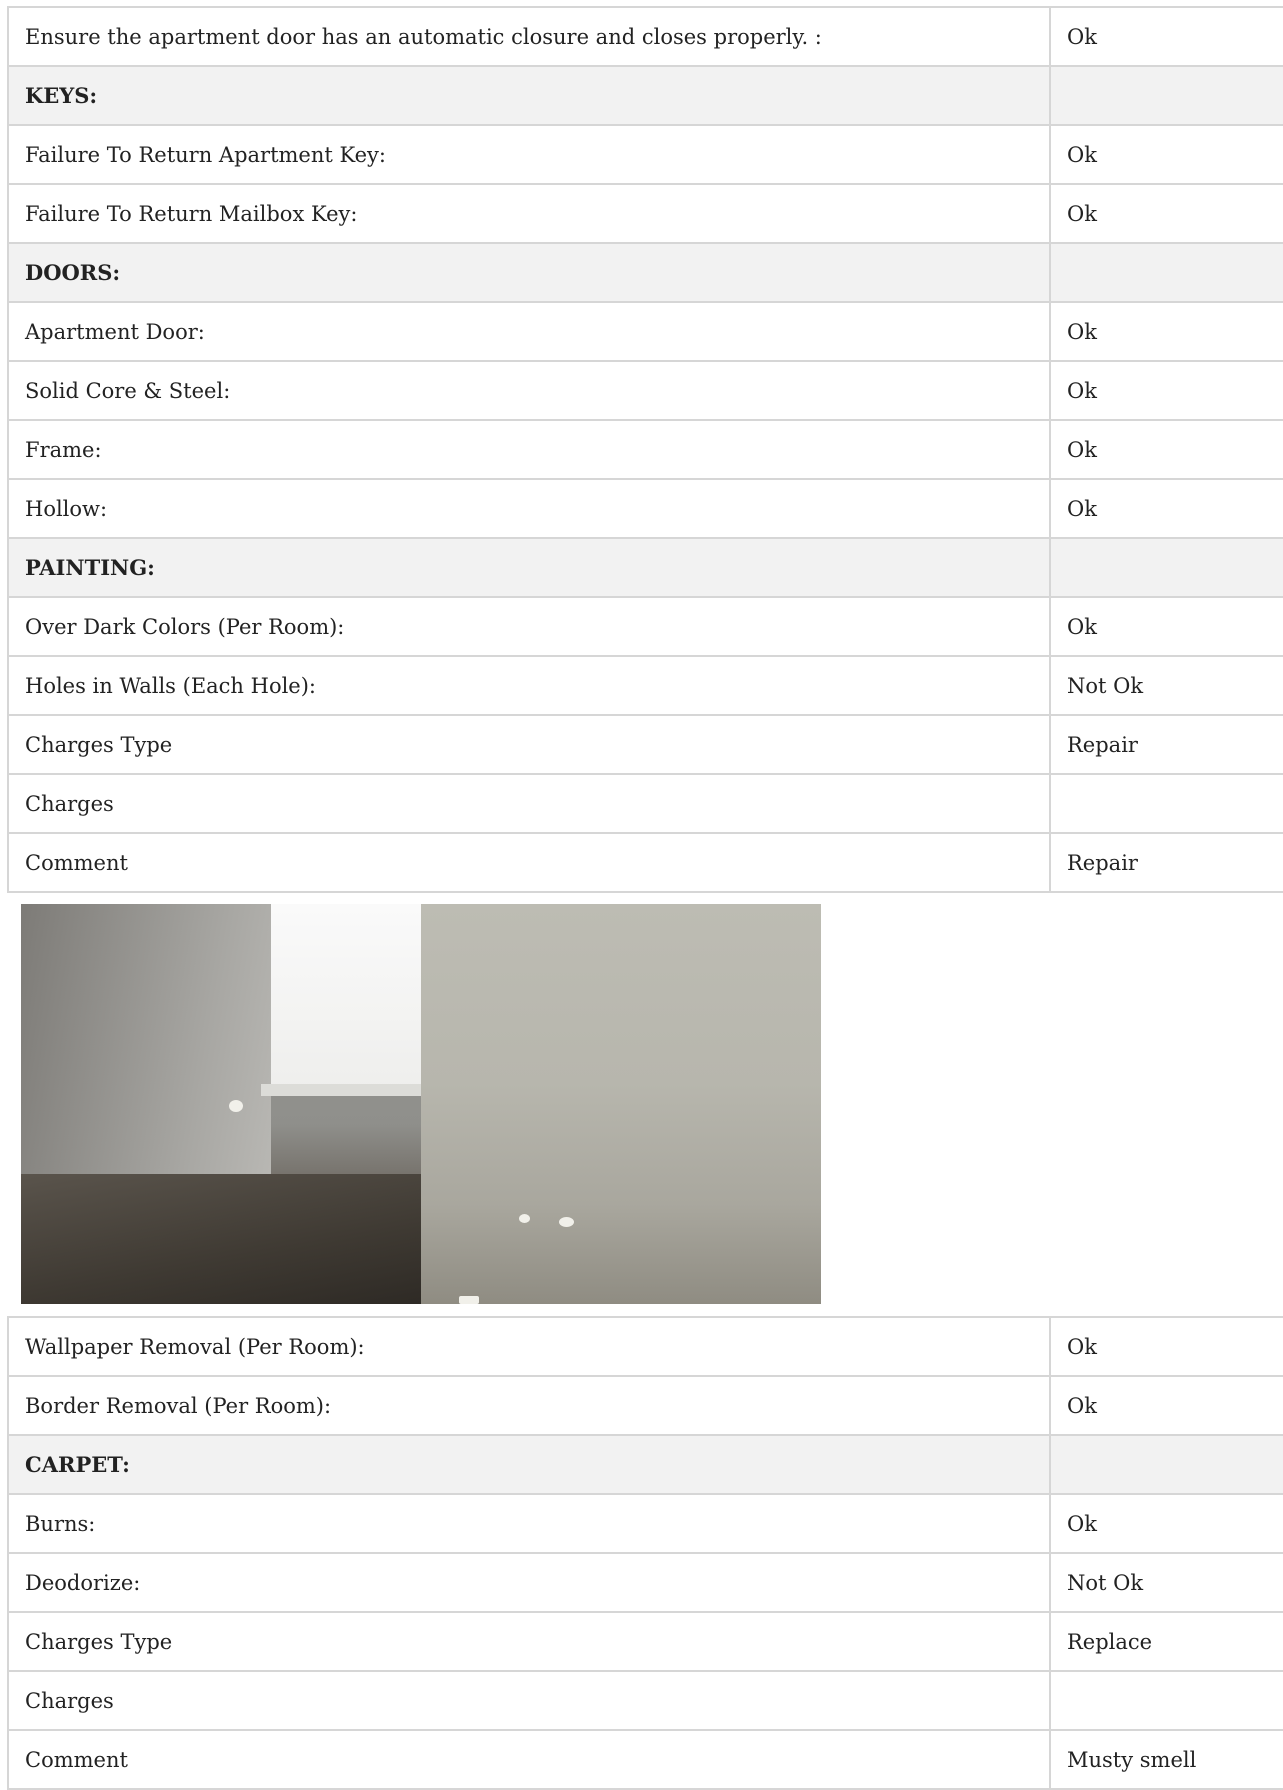 The height and width of the screenshot is (1790, 1283). I want to click on table-row: Frame: Ok, so click(645, 449).